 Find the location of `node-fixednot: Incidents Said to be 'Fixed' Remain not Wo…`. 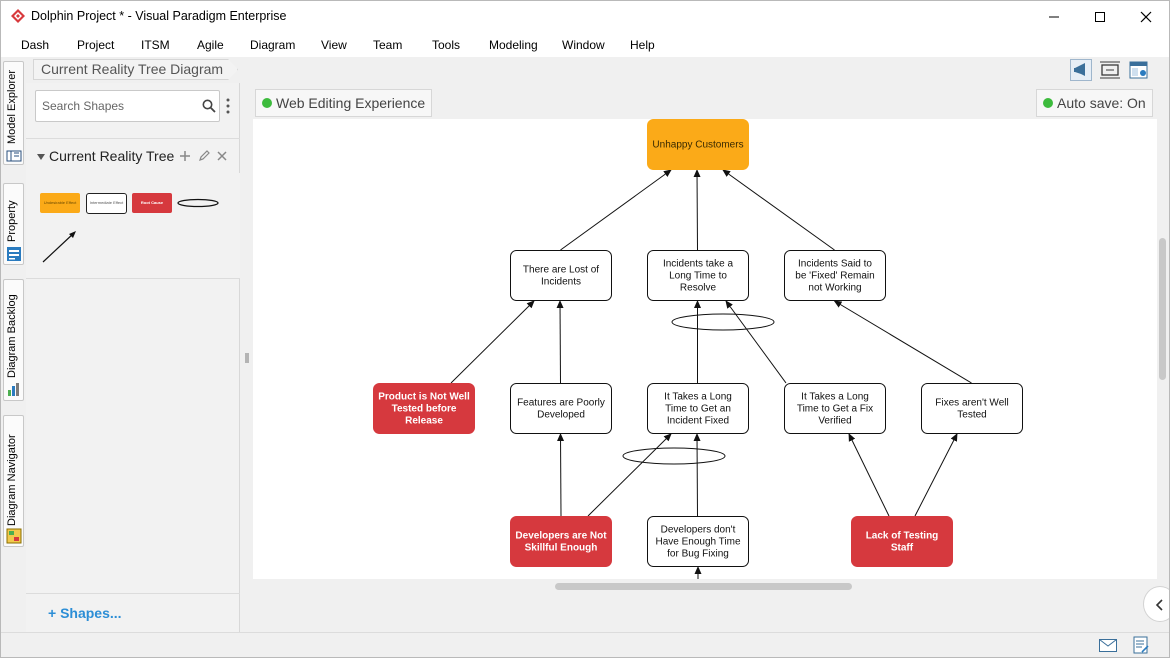

node-fixednot: Incidents Said to be 'Fixed' Remain not Wo… is located at coordinates (835, 275).